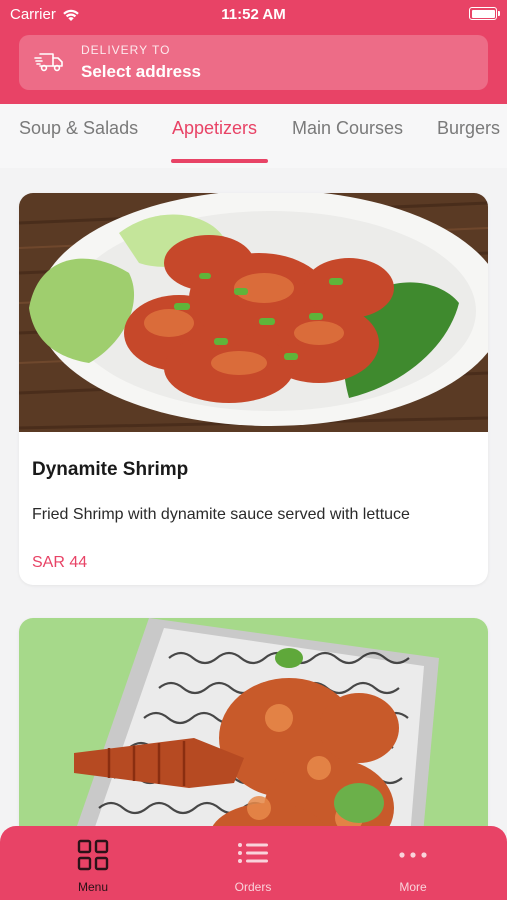 Image resolution: width=507 pixels, height=900 pixels. Describe the element at coordinates (413, 887) in the screenshot. I see `nav-more-label: More` at that location.